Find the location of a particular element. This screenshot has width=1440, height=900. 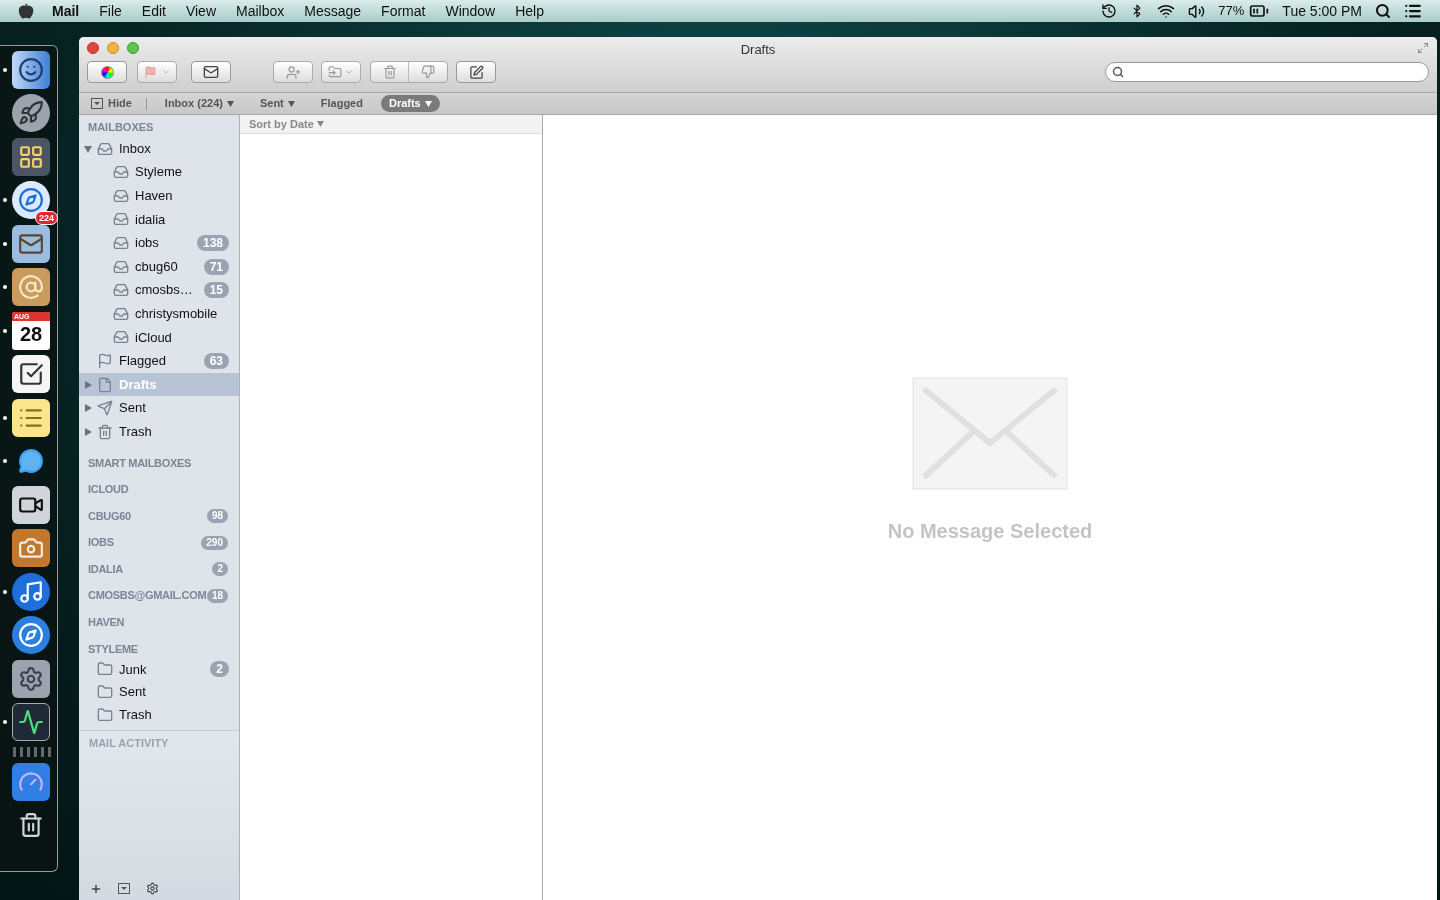

sidebar-item: cbug60 71 is located at coordinates (159, 266).